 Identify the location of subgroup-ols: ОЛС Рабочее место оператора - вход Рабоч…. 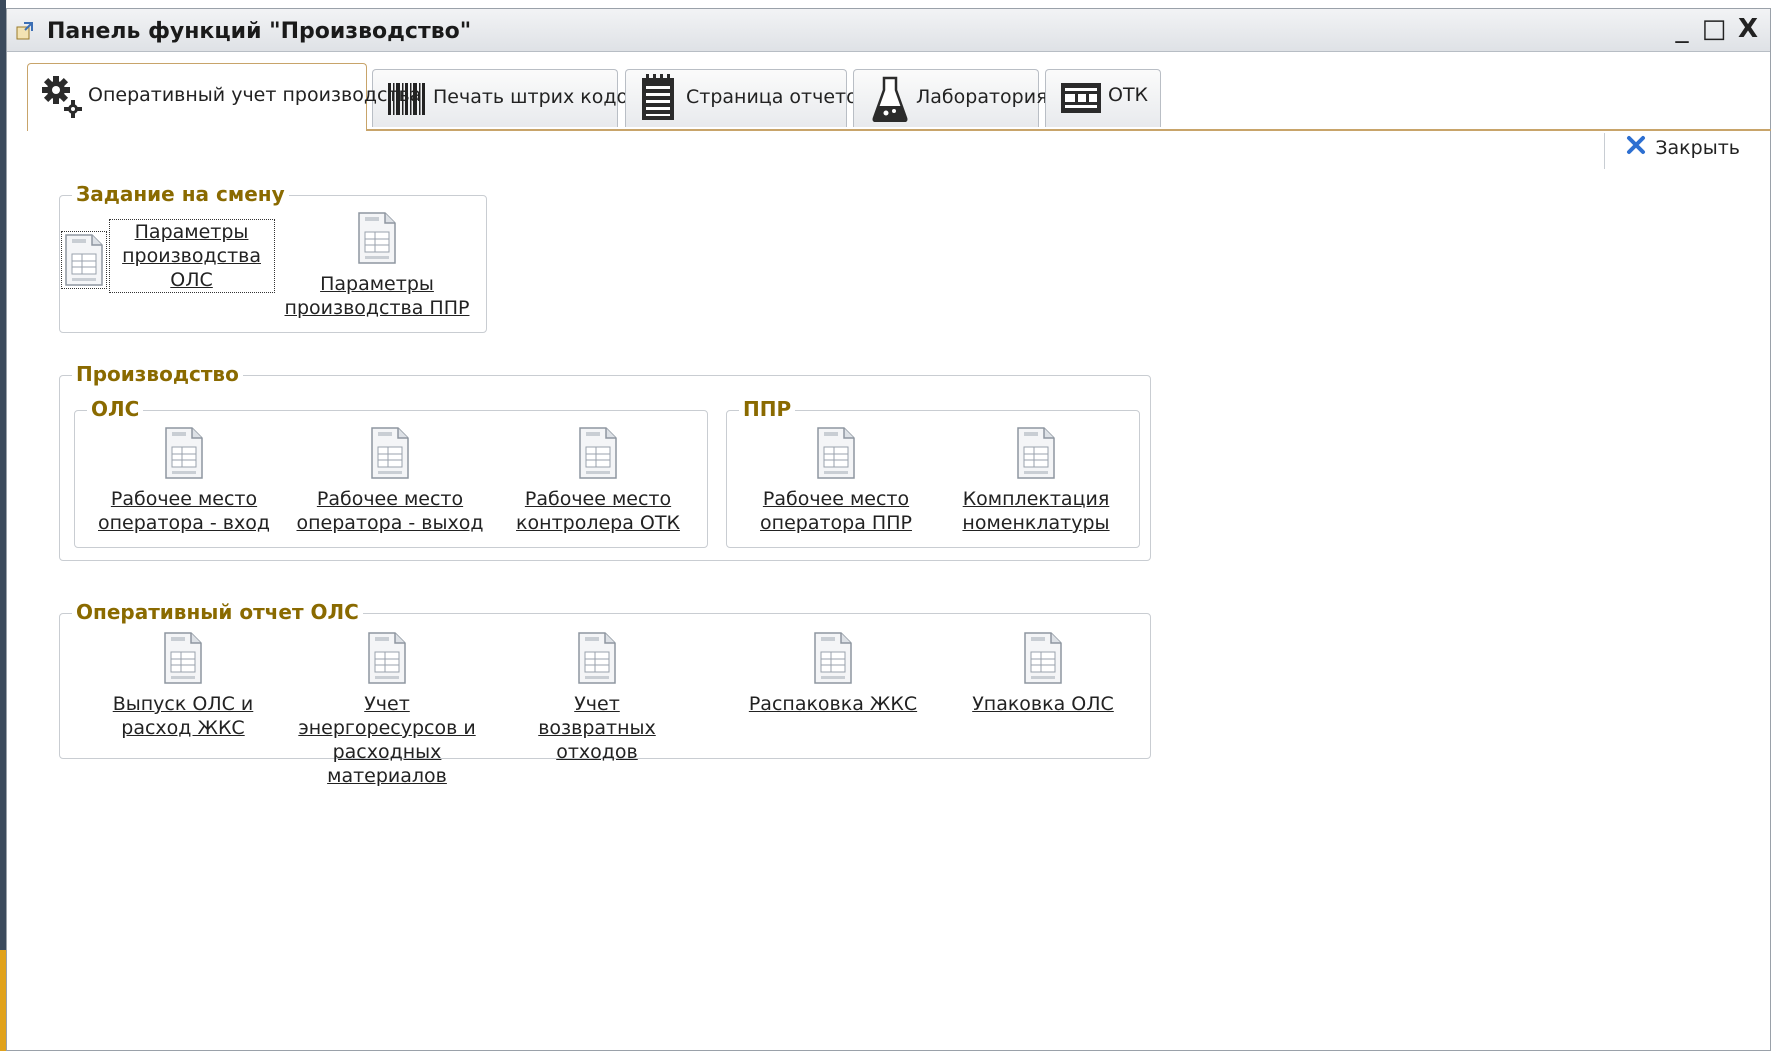
(391, 472).